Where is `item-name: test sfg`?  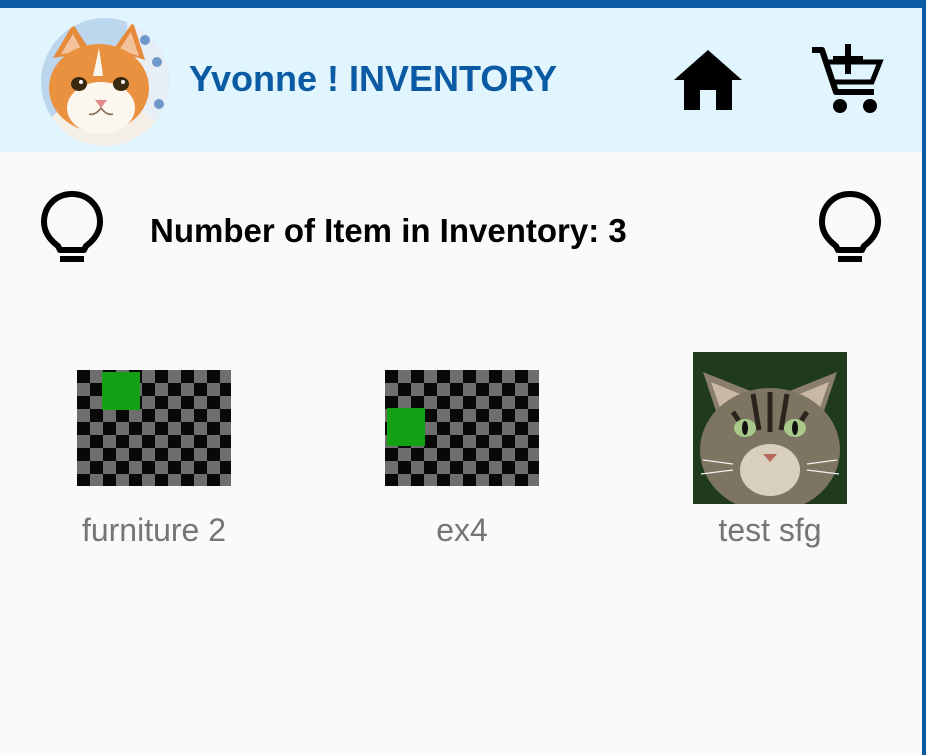
item-name: test sfg is located at coordinates (770, 530).